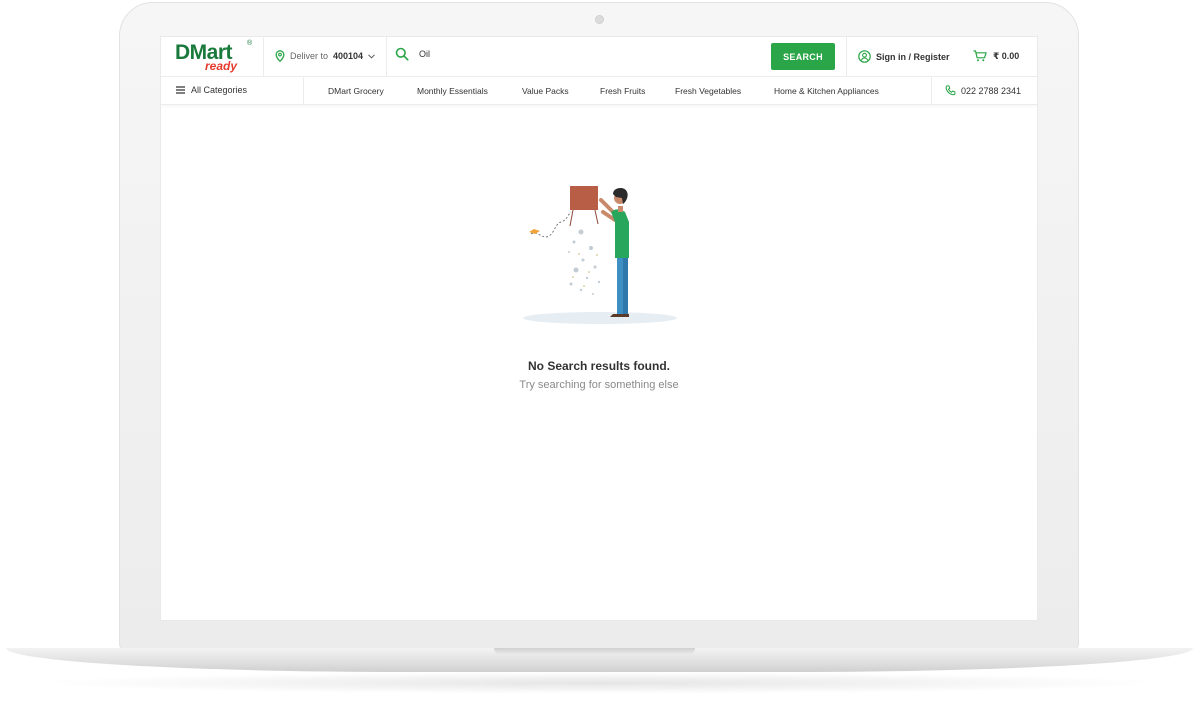 This screenshot has width=1199, height=708. What do you see at coordinates (950, 90) in the screenshot?
I see `phone-icon` at bounding box center [950, 90].